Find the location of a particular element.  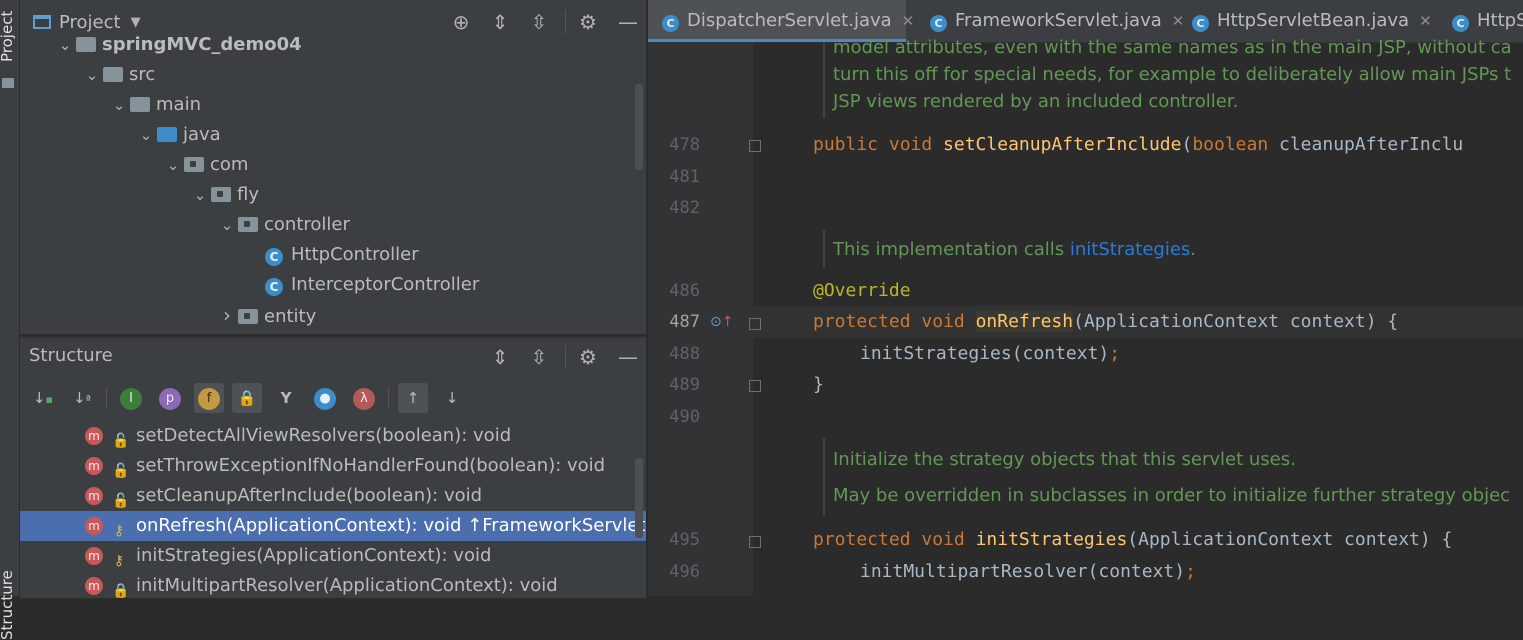

tree-item: ⌄ src is located at coordinates (118, 75).